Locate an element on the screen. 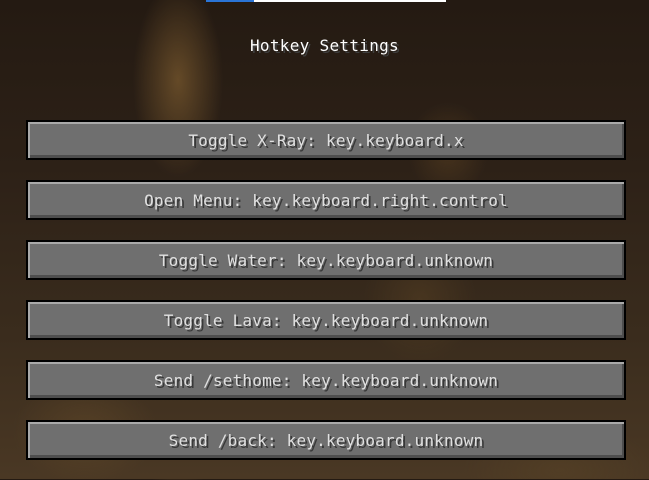 The width and height of the screenshot is (649, 480). send-back-hotkey-button: Send /back: key.keyboard.unknown is located at coordinates (326, 440).